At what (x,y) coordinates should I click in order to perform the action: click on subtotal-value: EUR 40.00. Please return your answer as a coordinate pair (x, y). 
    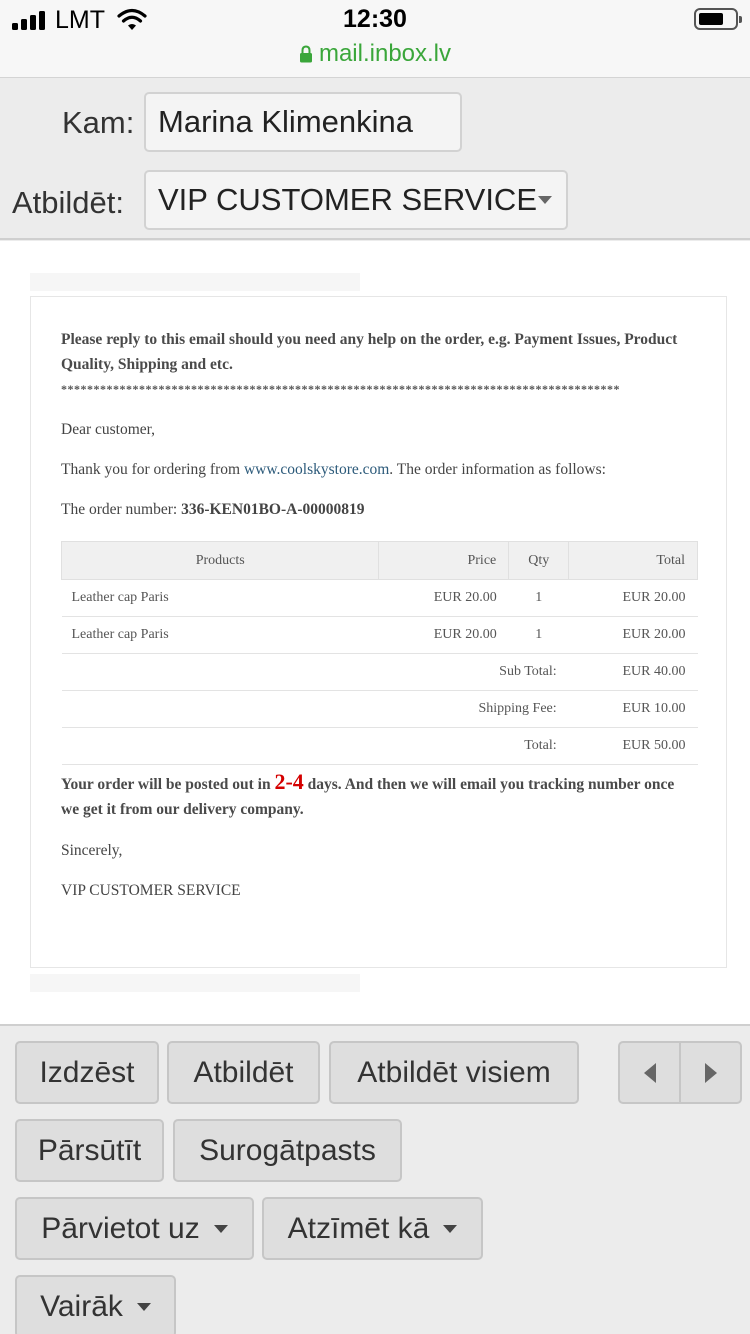
    Looking at the image, I should click on (633, 672).